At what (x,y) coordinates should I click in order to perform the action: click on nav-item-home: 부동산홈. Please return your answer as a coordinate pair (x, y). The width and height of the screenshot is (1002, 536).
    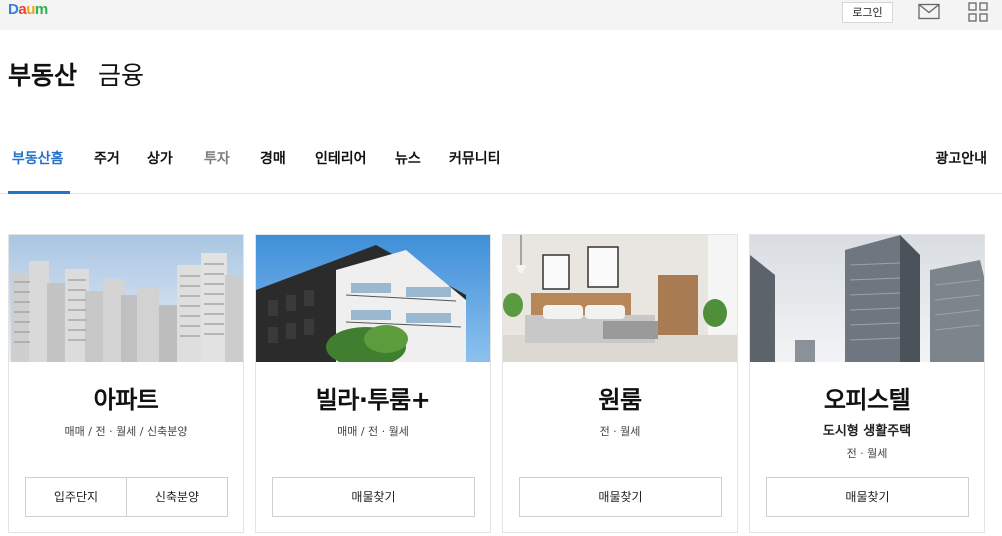
    Looking at the image, I should click on (38, 158).